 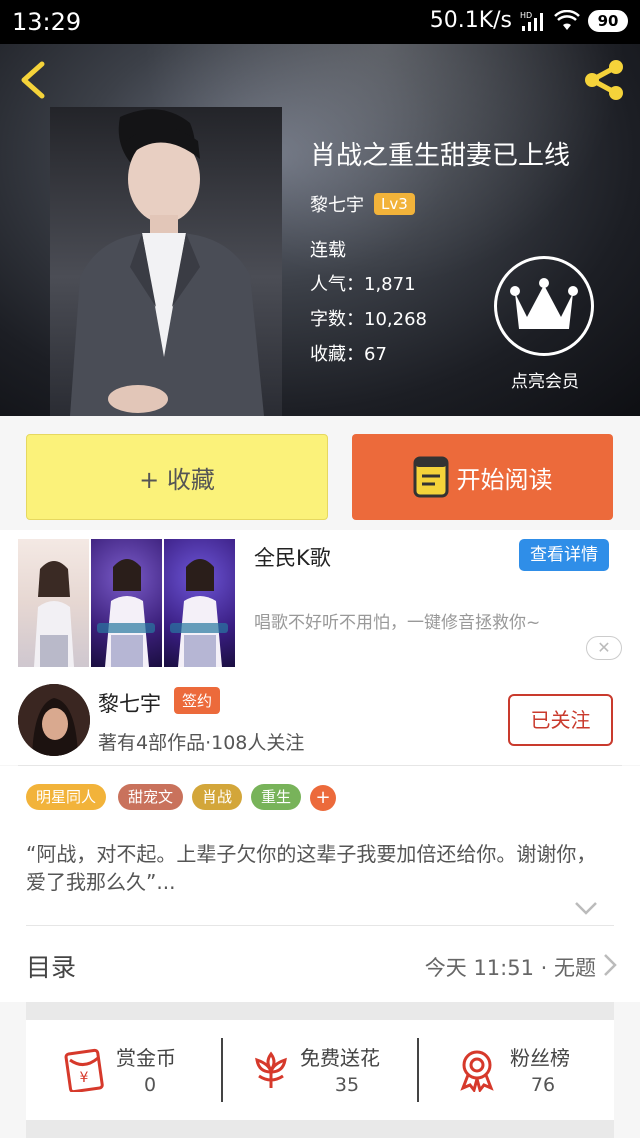 I want to click on author-card: 黎七宇 签约 著有4部作品·108人关注 已关注, so click(x=320, y=717).